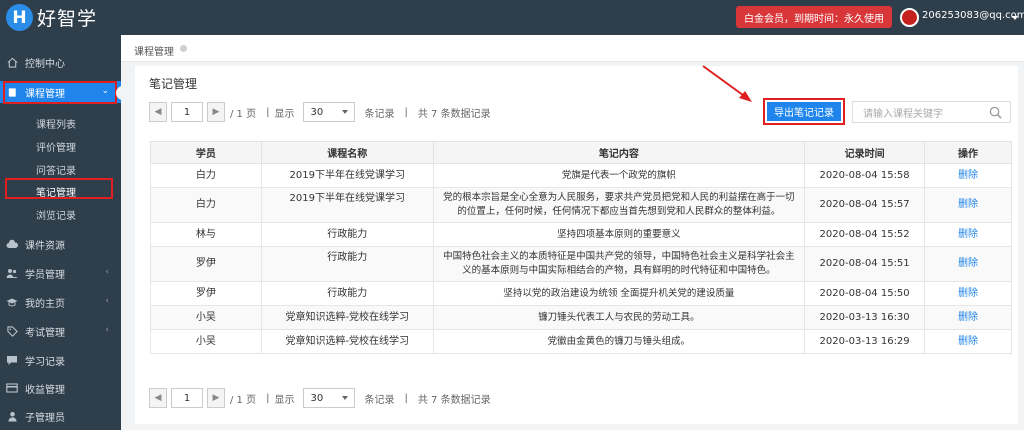 The width and height of the screenshot is (1024, 430). Describe the element at coordinates (206, 293) in the screenshot. I see `student-cell: 罗伊` at that location.